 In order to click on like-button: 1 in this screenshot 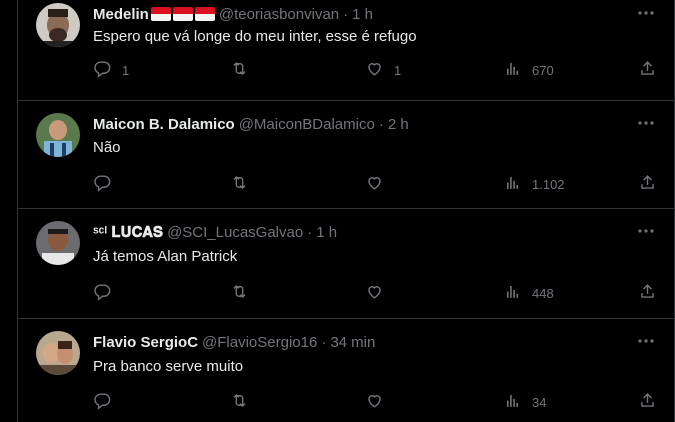, I will do `click(383, 70)`.